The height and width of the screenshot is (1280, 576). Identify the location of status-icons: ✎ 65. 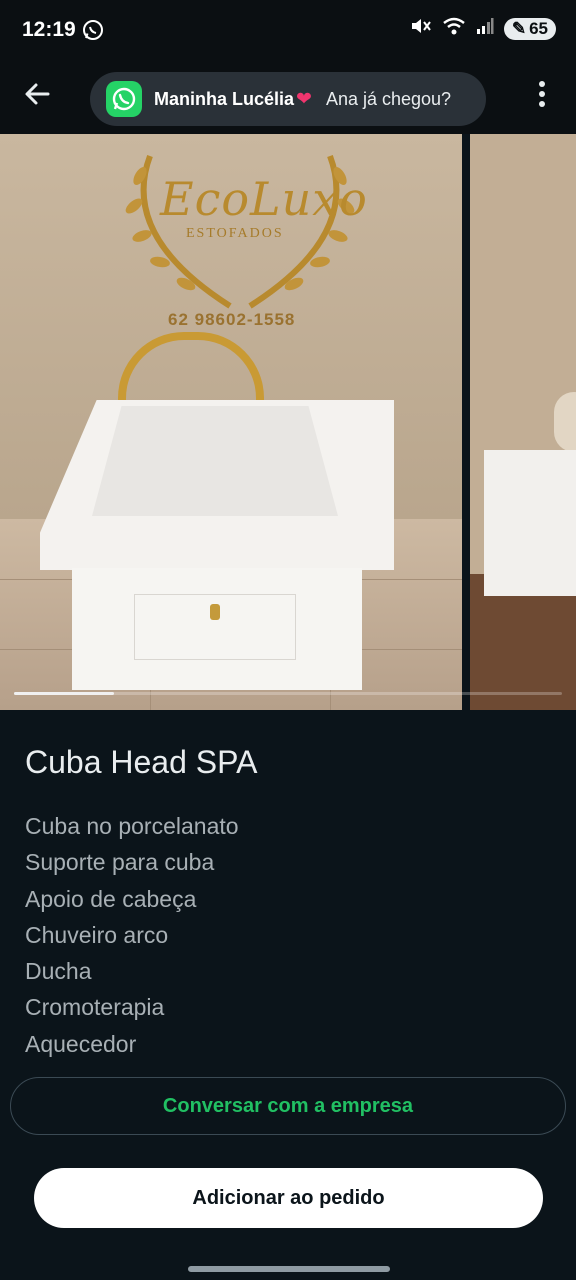
(483, 28).